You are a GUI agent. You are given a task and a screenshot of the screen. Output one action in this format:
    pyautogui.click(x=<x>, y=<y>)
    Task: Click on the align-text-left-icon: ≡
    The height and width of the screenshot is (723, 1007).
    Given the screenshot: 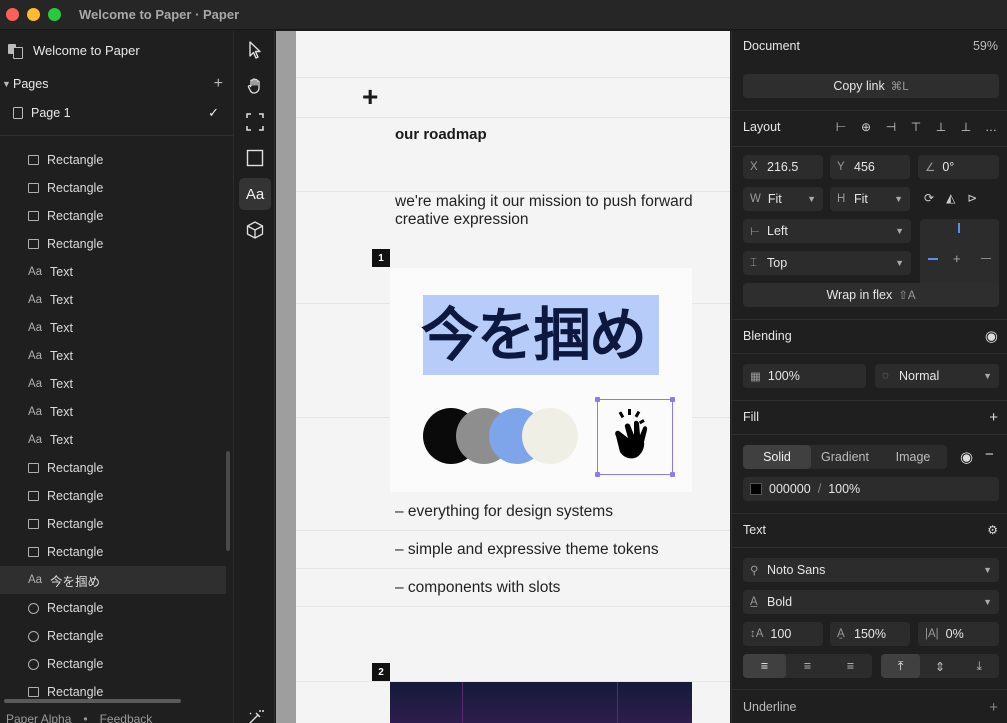 What is the action you would take?
    pyautogui.click(x=764, y=666)
    